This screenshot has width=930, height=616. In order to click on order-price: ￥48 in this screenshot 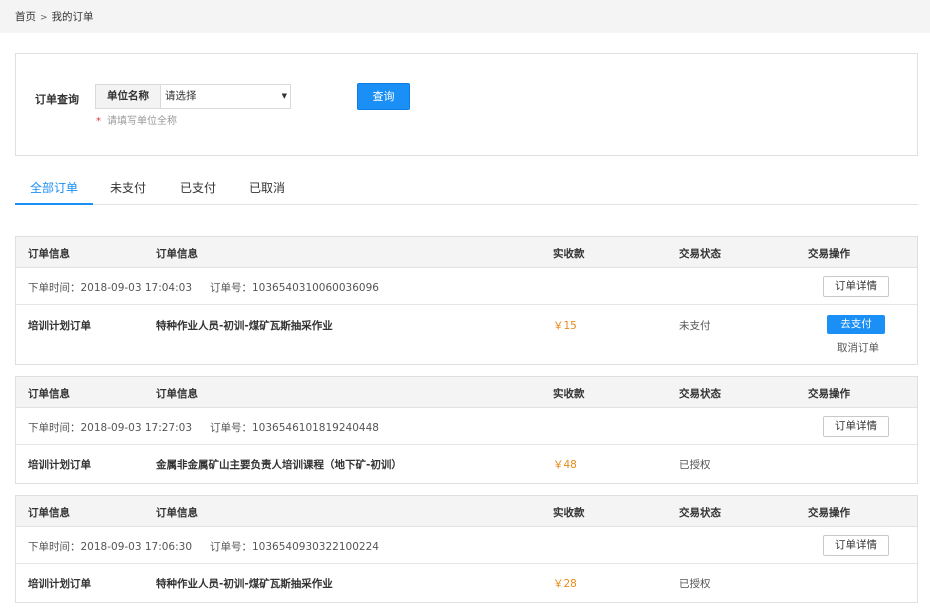, I will do `click(565, 465)`.